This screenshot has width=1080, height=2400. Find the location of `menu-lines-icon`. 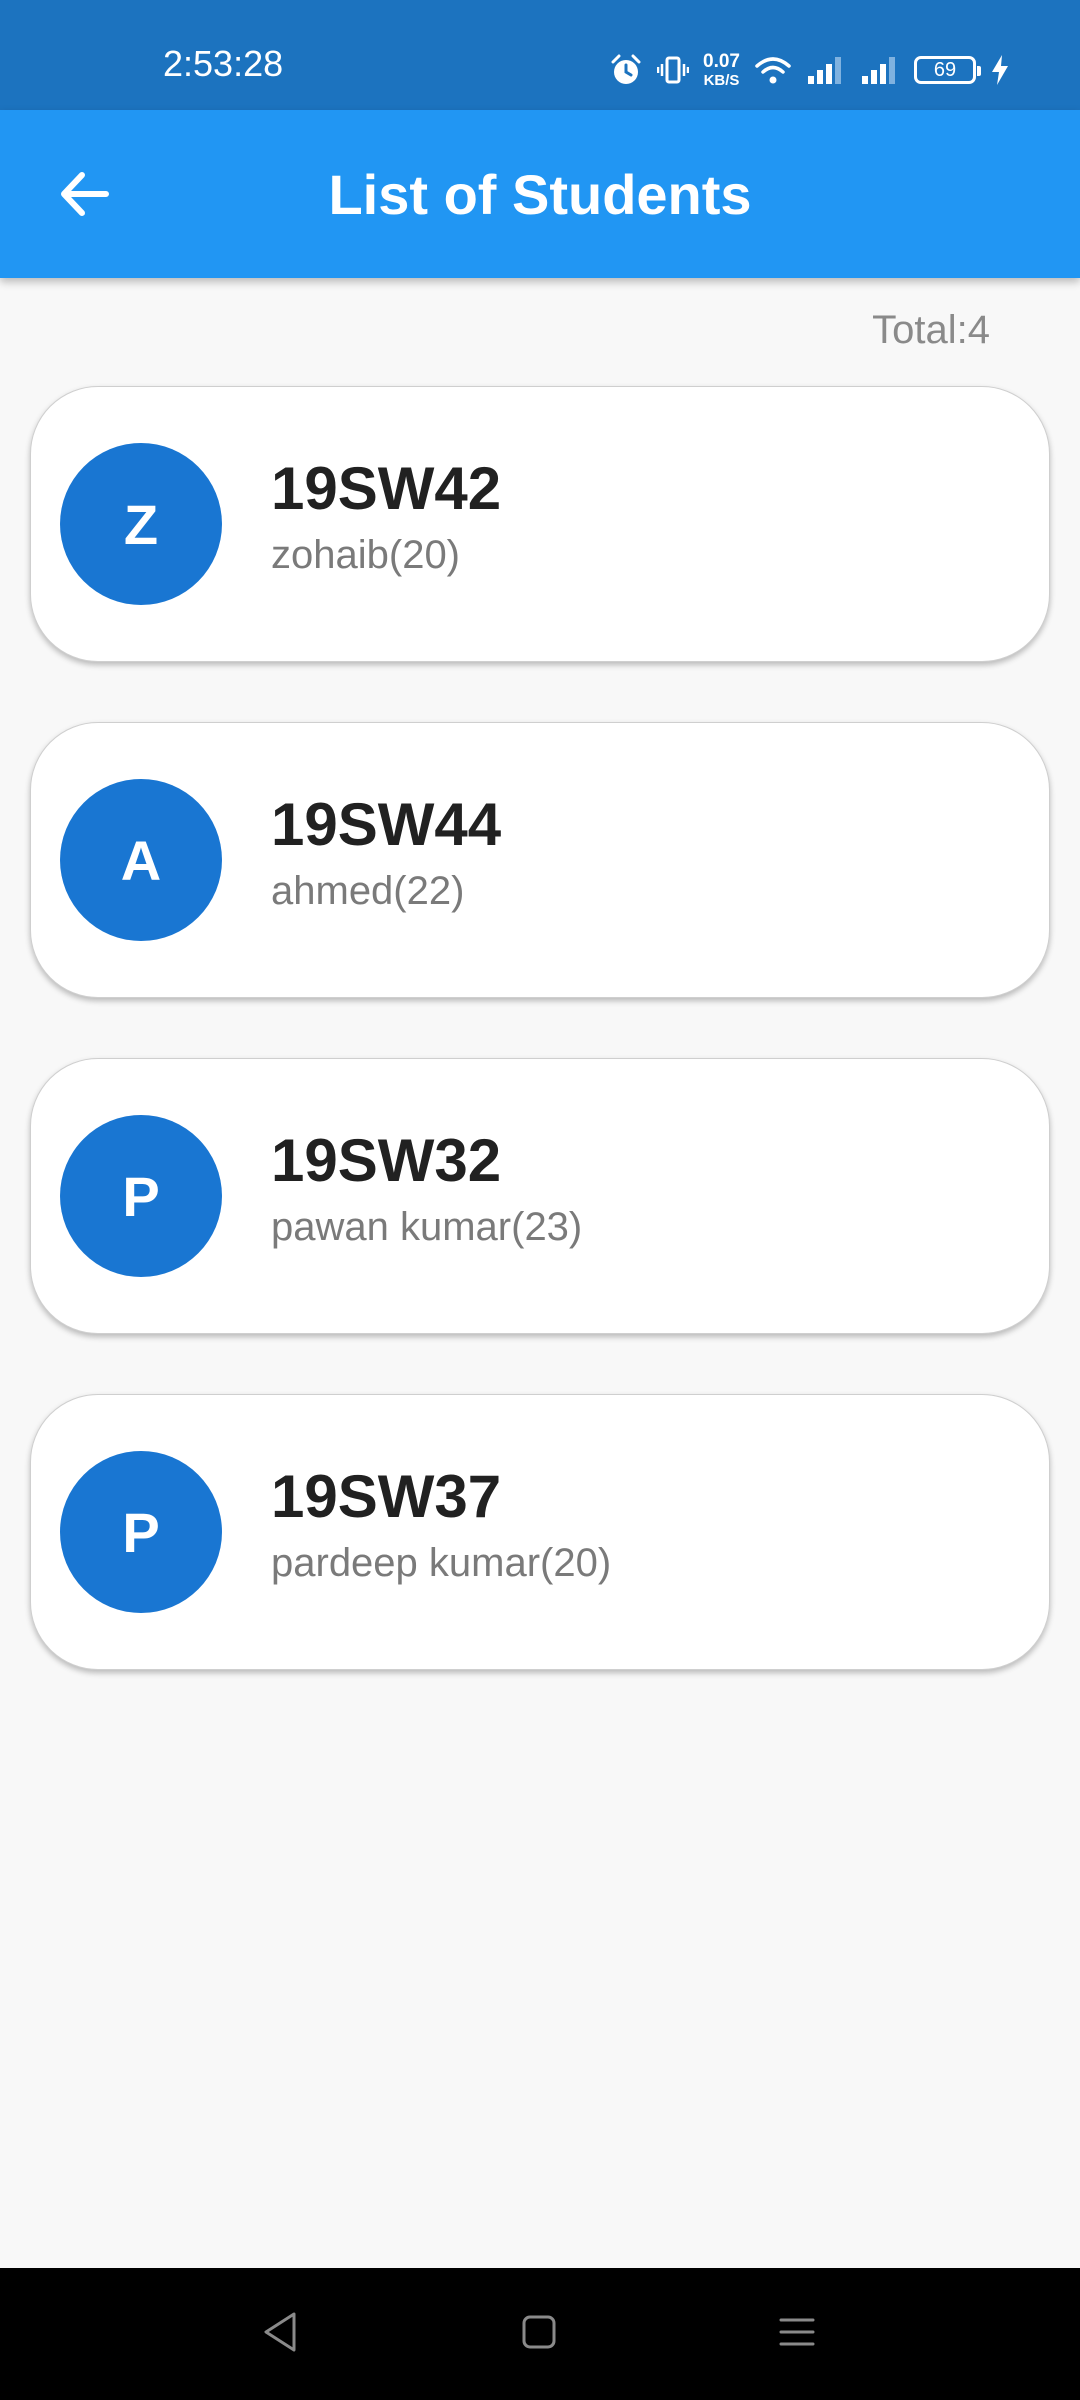

menu-lines-icon is located at coordinates (797, 2334).